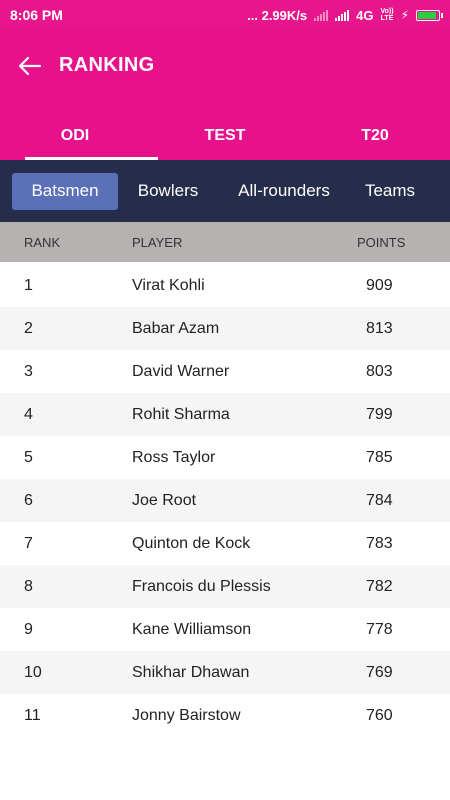 This screenshot has width=450, height=800. I want to click on category-filter-bar: Batsmen Bowlers All-rounders Teams, so click(225, 191).